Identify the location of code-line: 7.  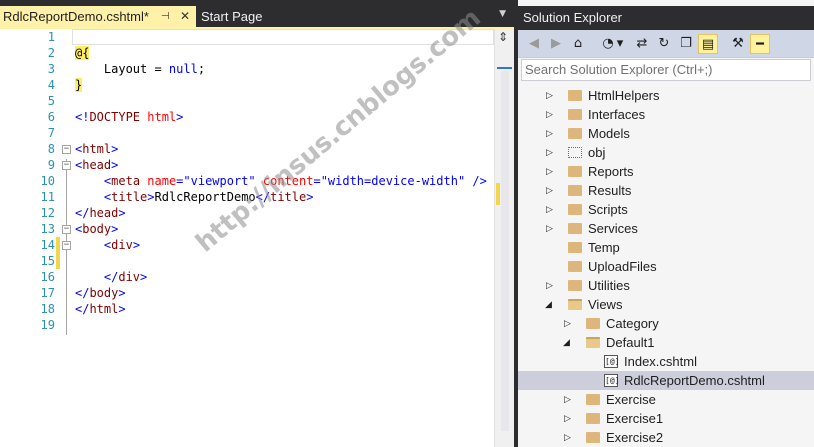
(247, 133).